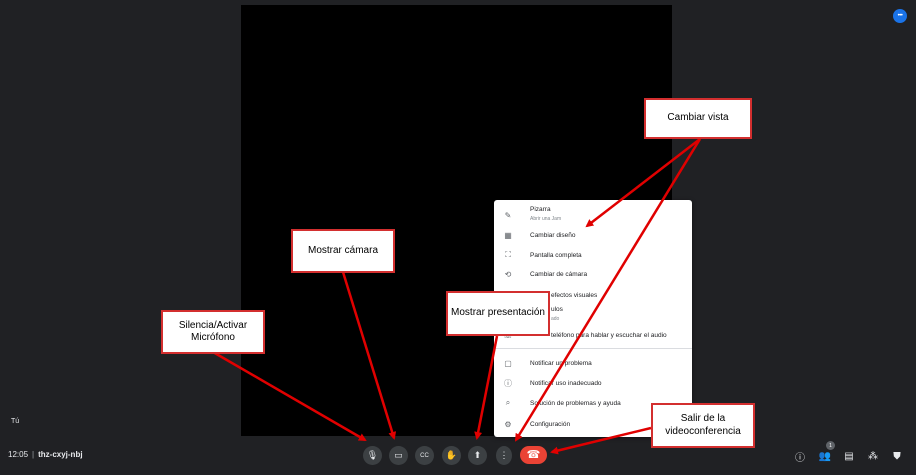 This screenshot has height=475, width=916. I want to click on callout-silencia: Silencia/Activar Micrófono, so click(213, 332).